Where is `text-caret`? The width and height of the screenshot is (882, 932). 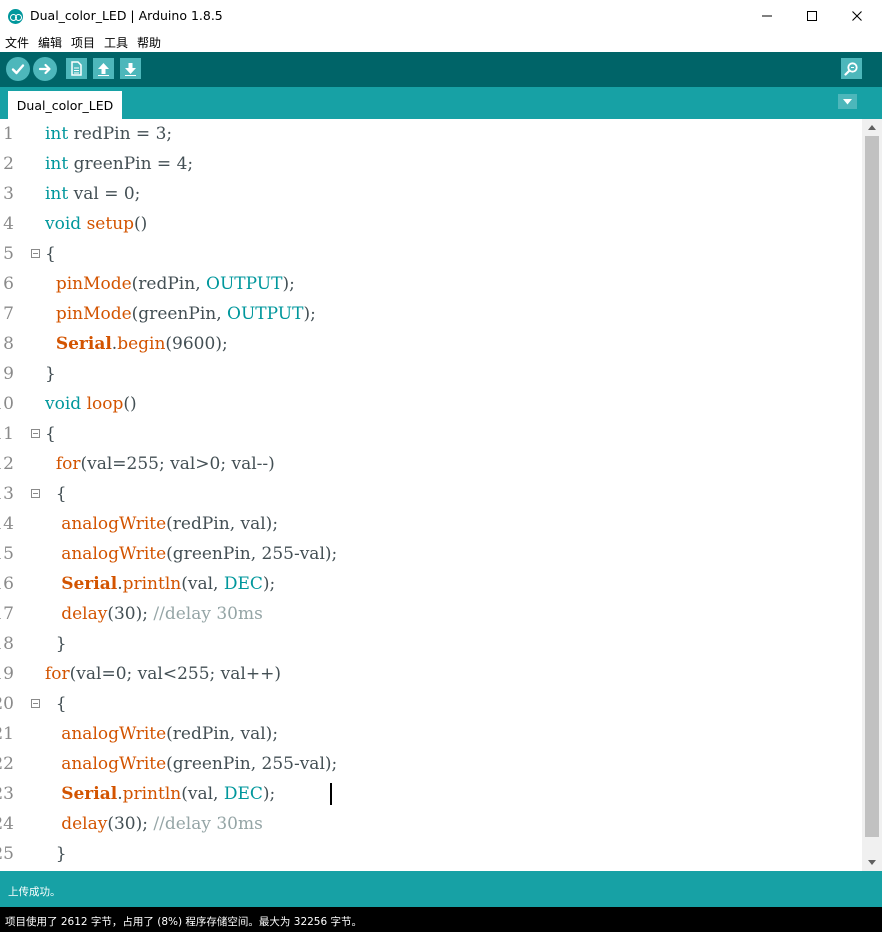
text-caret is located at coordinates (331, 794).